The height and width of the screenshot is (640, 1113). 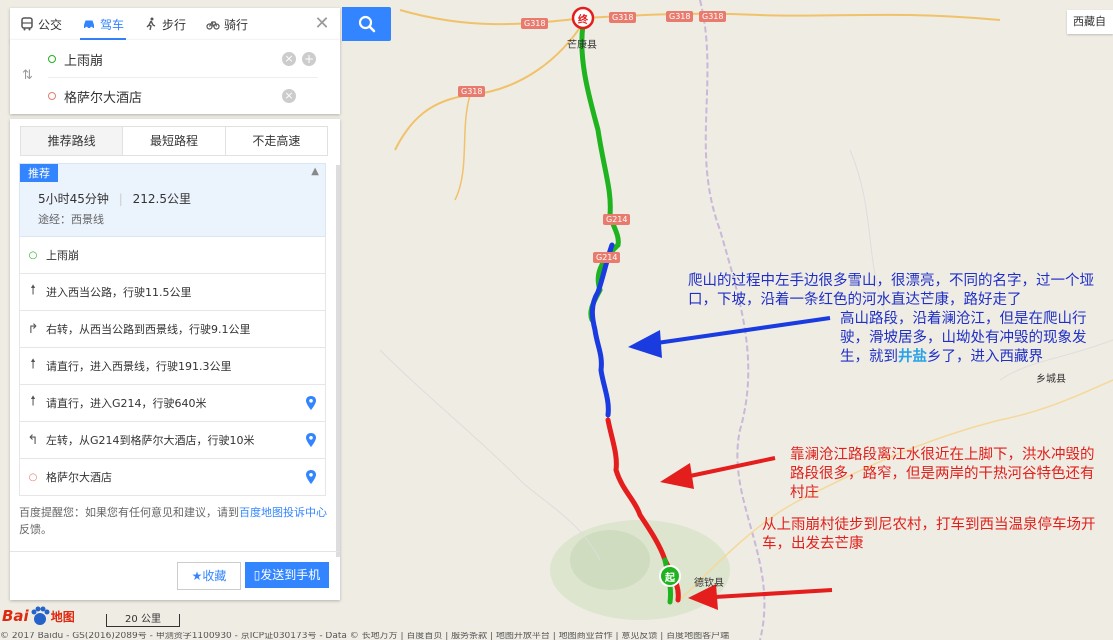 What do you see at coordinates (103, 96) in the screenshot?
I see `end-input: 格萨尔大酒店` at bounding box center [103, 96].